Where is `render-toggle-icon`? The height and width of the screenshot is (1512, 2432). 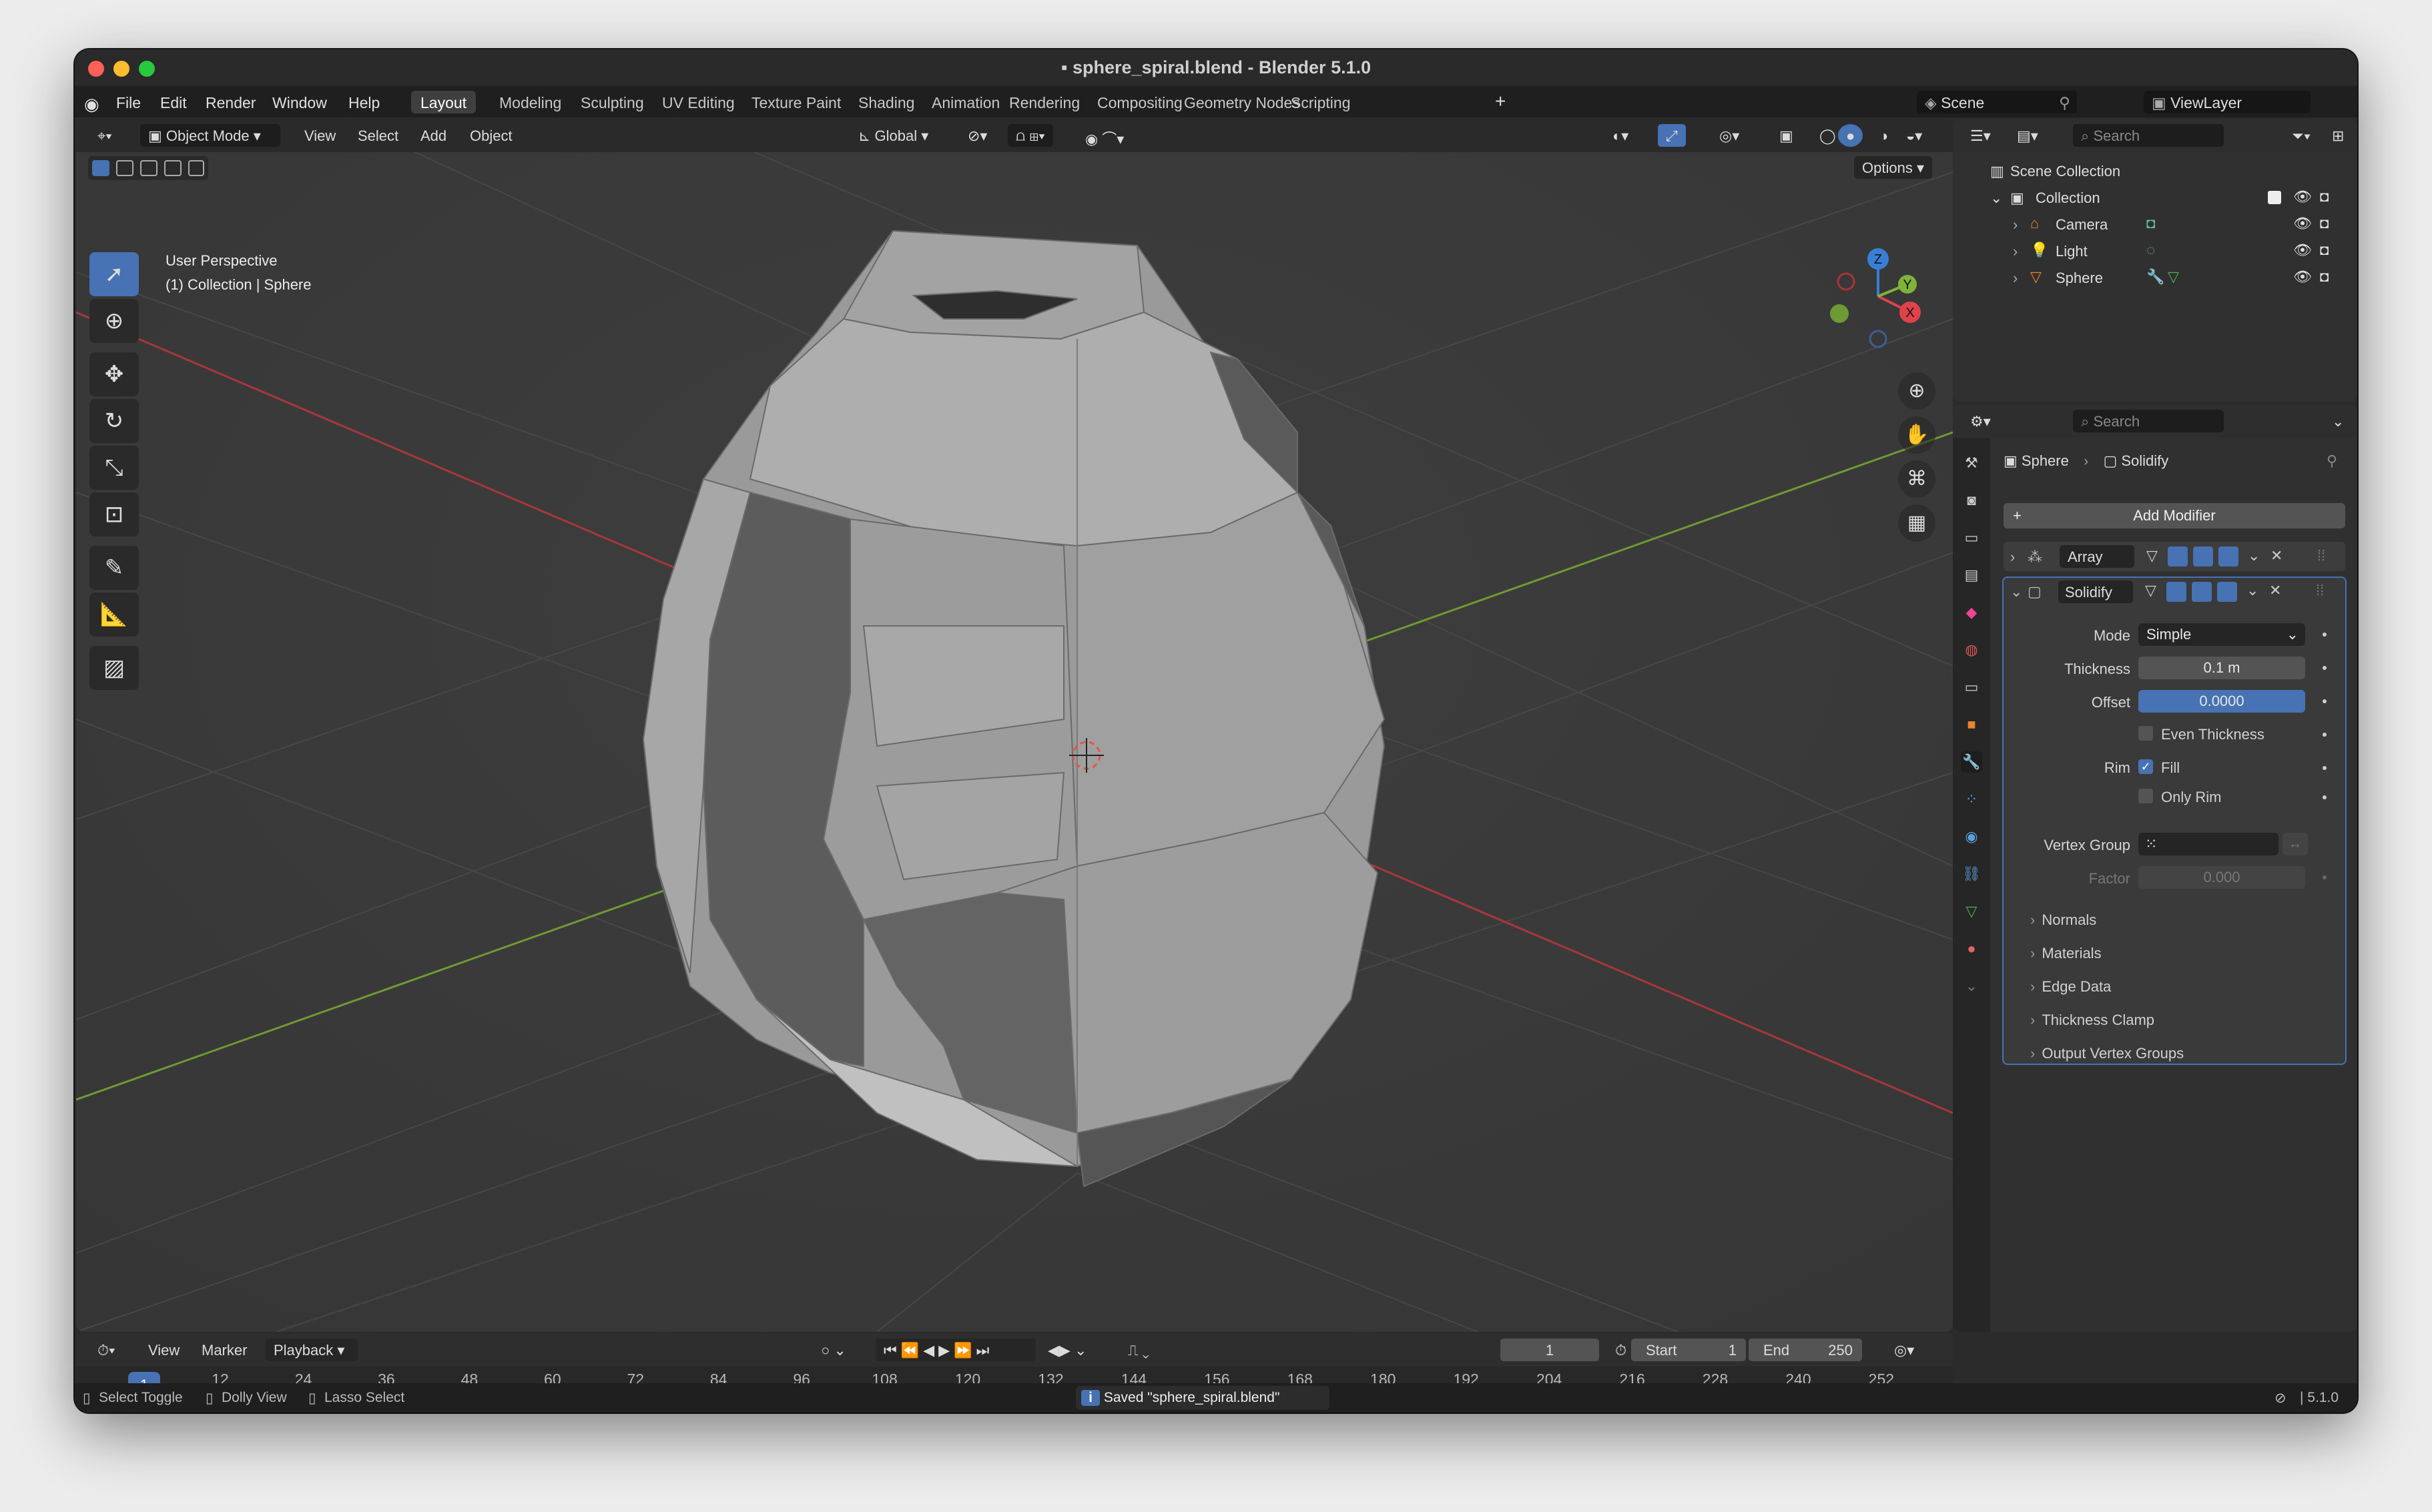 render-toggle-icon is located at coordinates (2228, 556).